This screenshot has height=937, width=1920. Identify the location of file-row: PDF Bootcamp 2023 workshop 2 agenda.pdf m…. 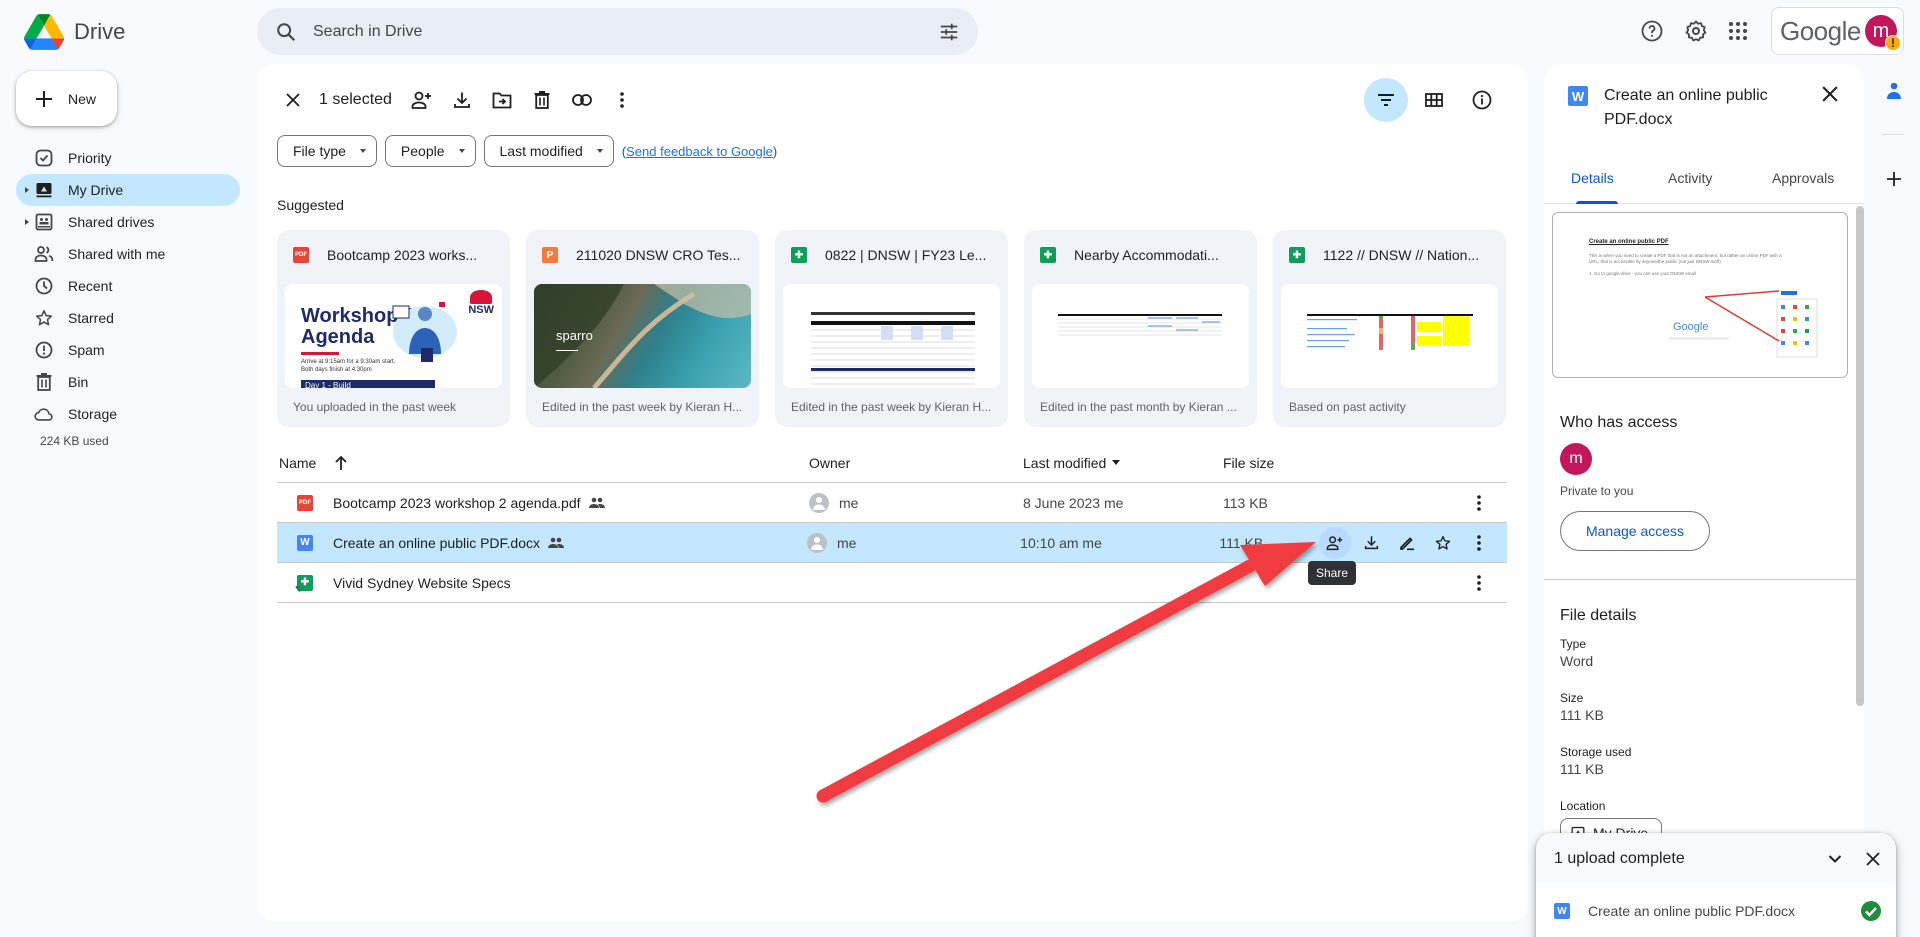
(892, 503).